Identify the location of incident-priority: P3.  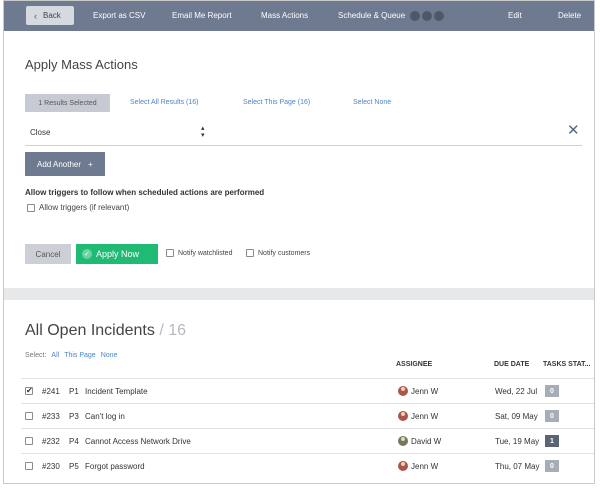
(74, 416).